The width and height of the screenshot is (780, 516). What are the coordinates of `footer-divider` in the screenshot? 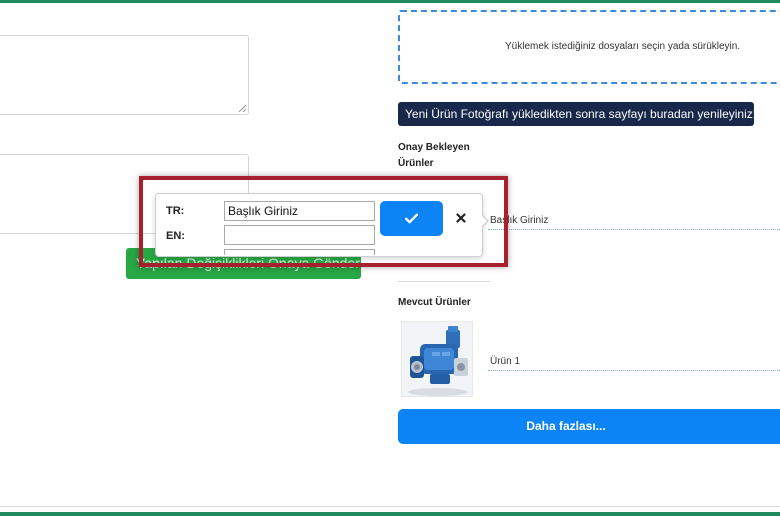 It's located at (390, 506).